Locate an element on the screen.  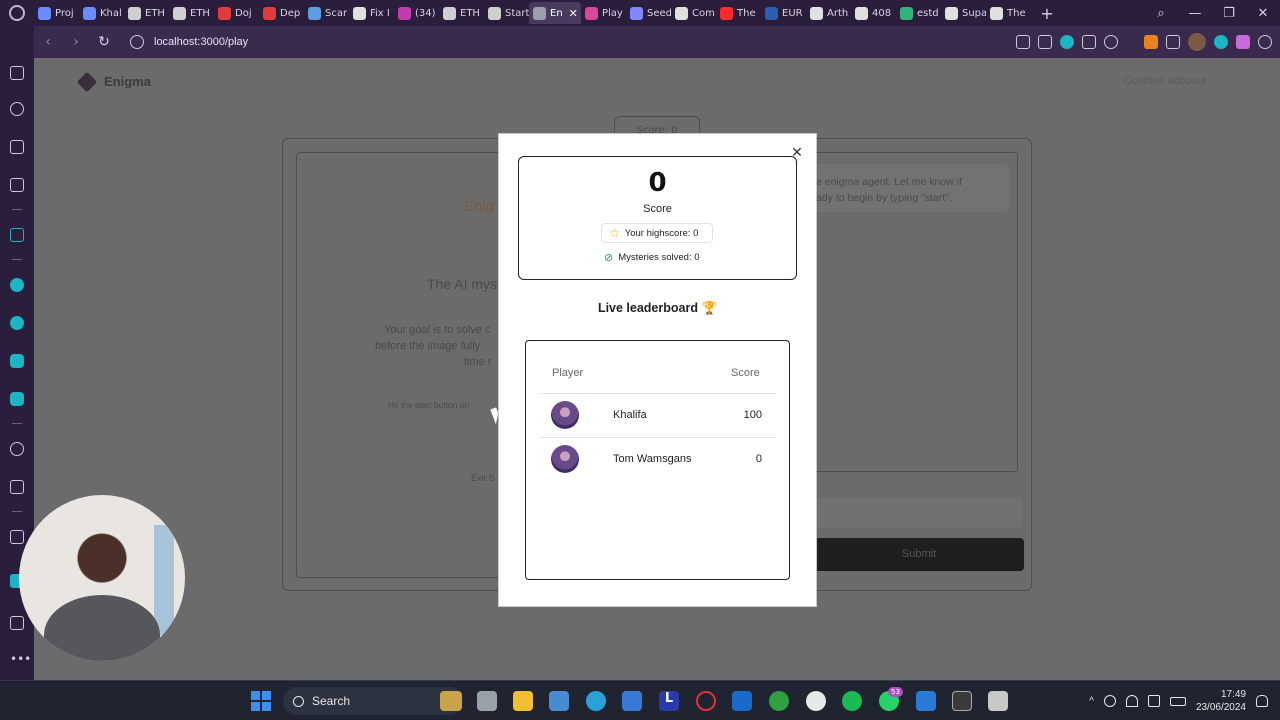
browser-tab: Supa is located at coordinates (963, 13).